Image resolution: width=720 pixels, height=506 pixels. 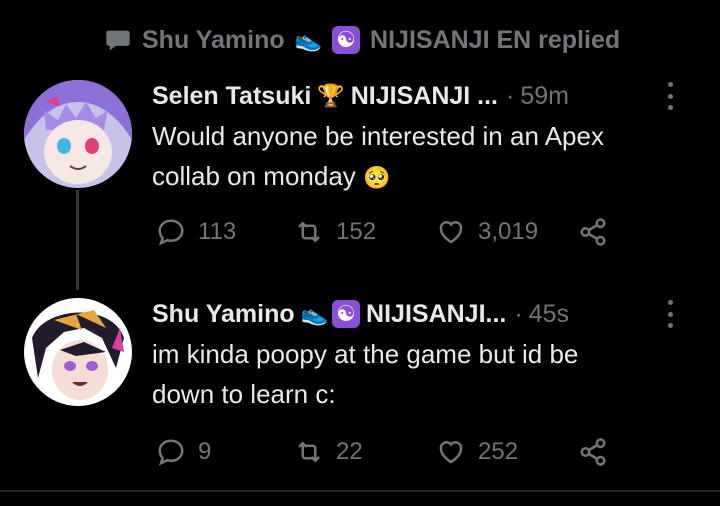 I want to click on tweet-actions: 9 22 252, so click(x=382, y=452).